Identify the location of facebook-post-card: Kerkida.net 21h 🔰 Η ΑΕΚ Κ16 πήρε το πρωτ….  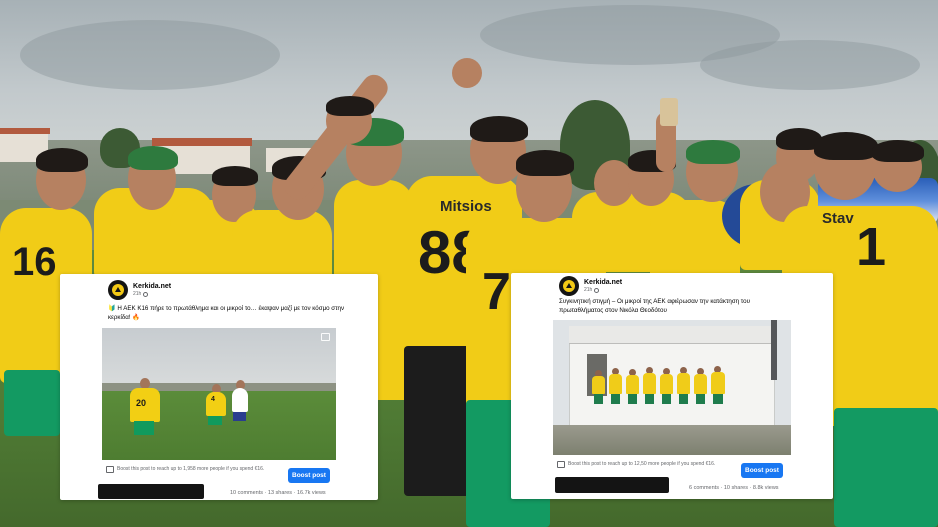
(219, 387).